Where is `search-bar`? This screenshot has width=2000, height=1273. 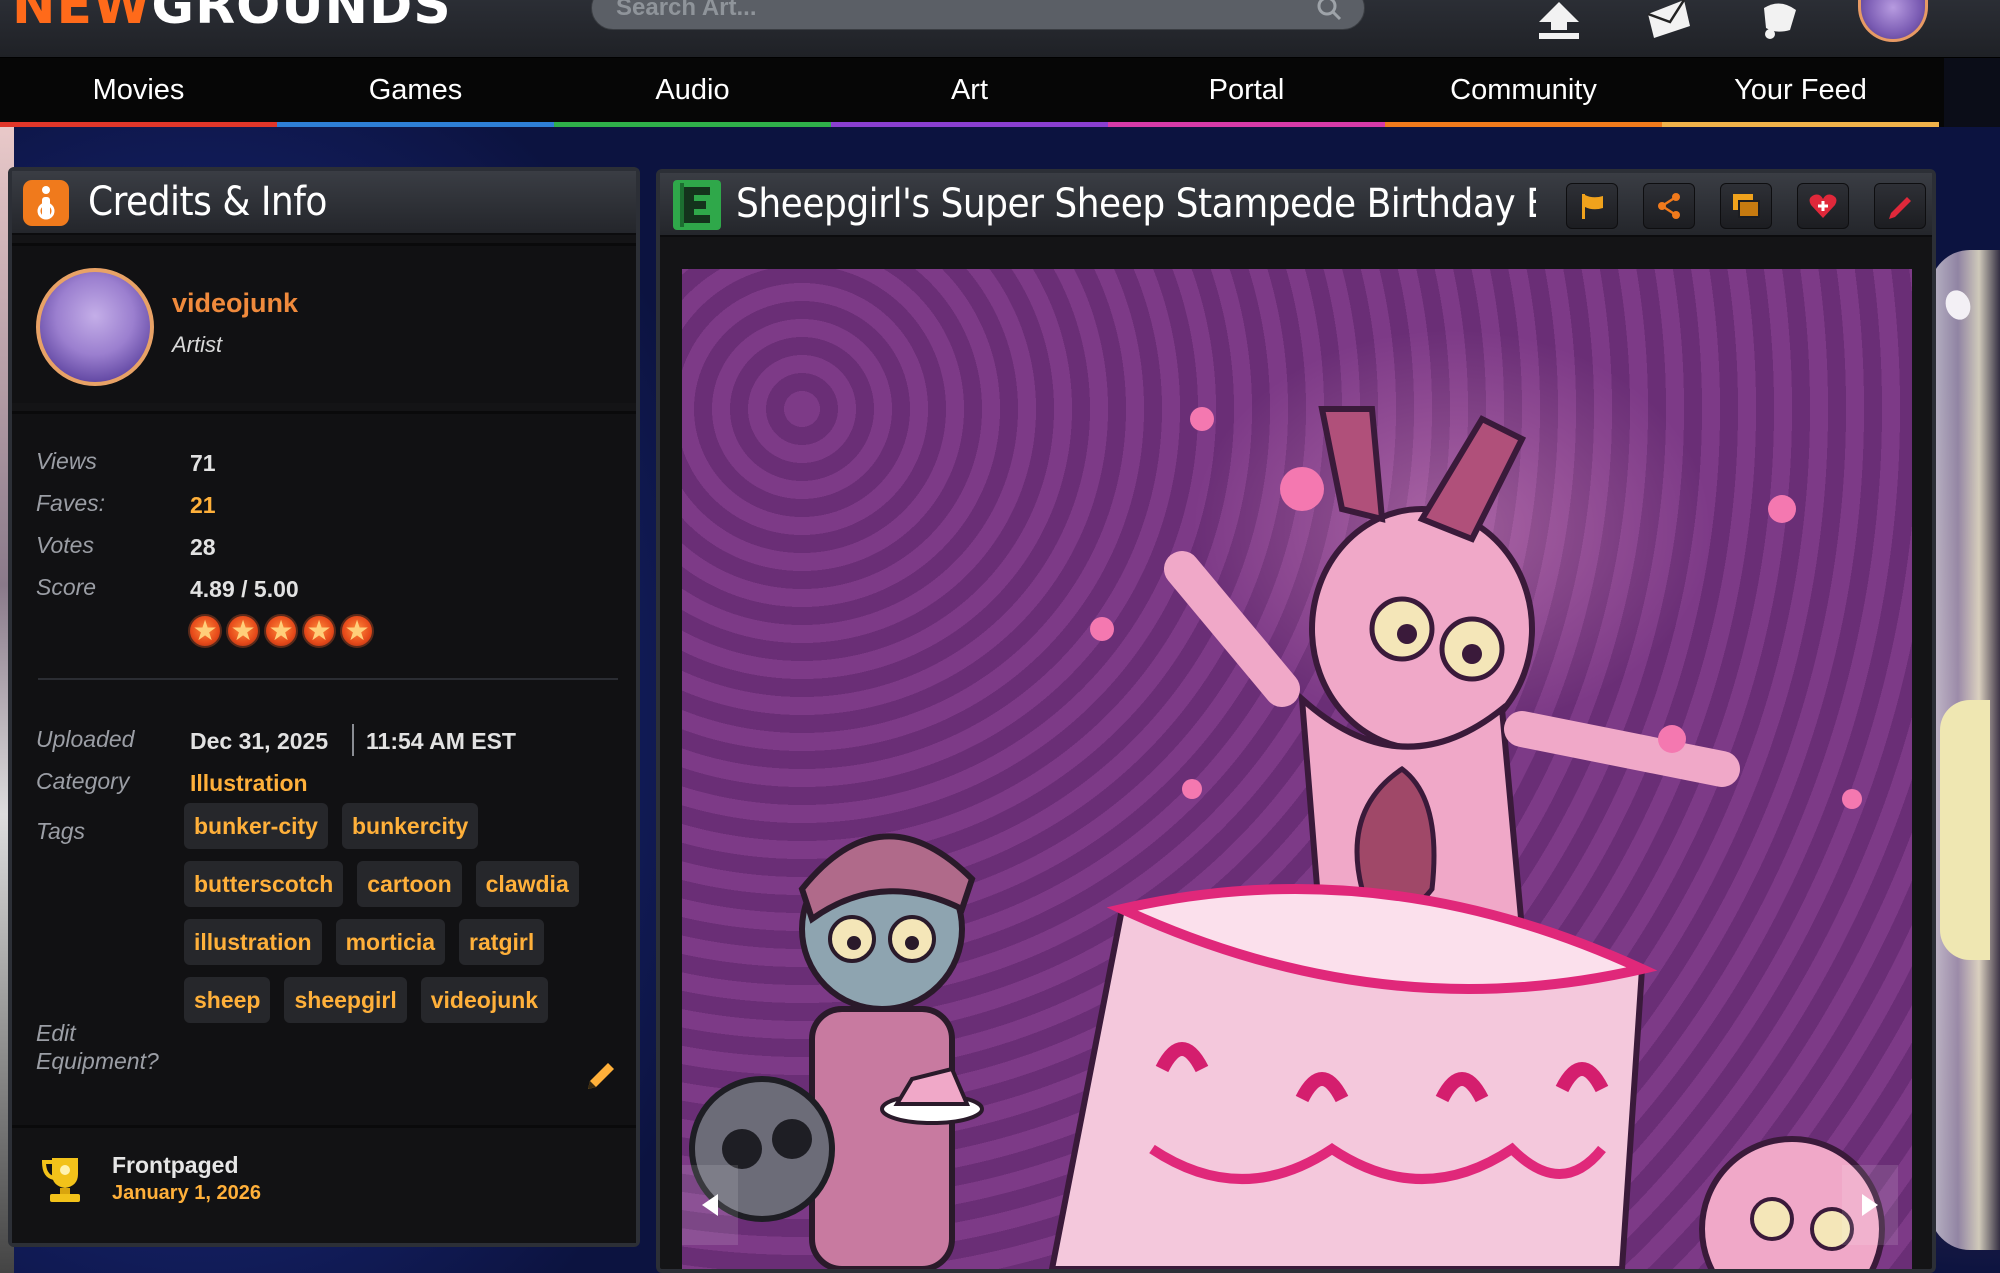 search-bar is located at coordinates (978, 15).